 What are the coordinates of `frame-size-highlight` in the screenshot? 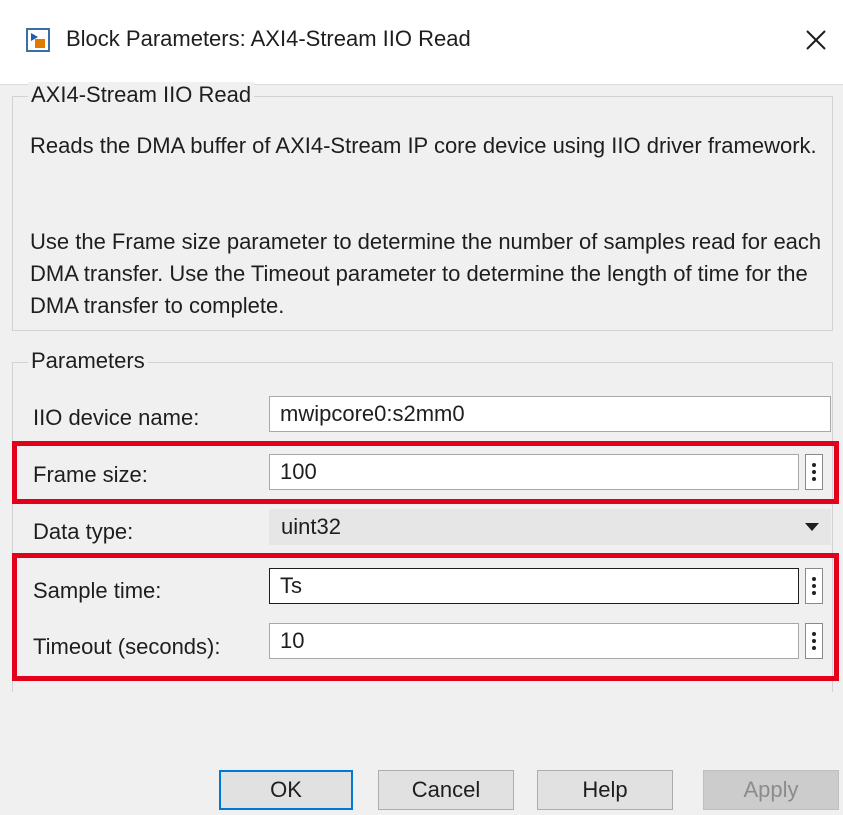 It's located at (425, 472).